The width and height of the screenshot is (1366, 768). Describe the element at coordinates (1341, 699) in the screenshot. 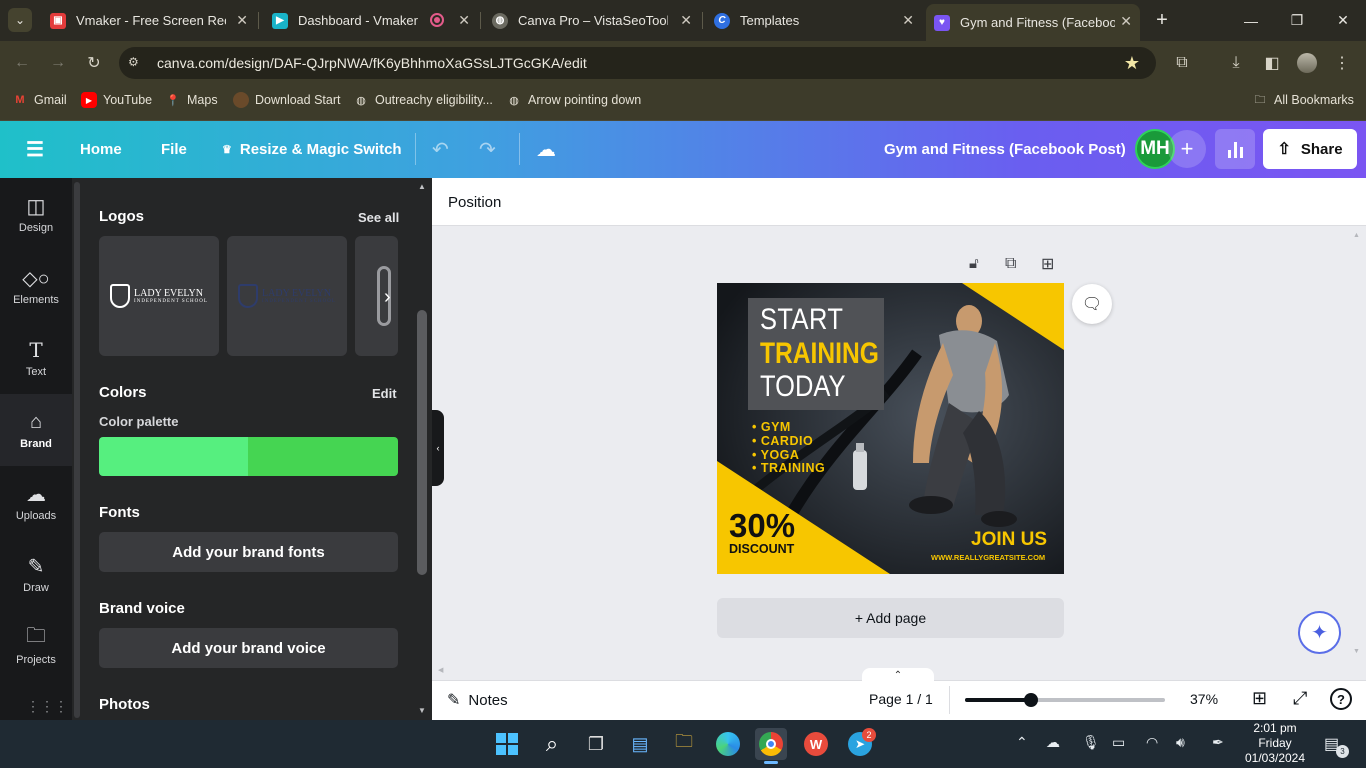

I see `help-icon: ?` at that location.